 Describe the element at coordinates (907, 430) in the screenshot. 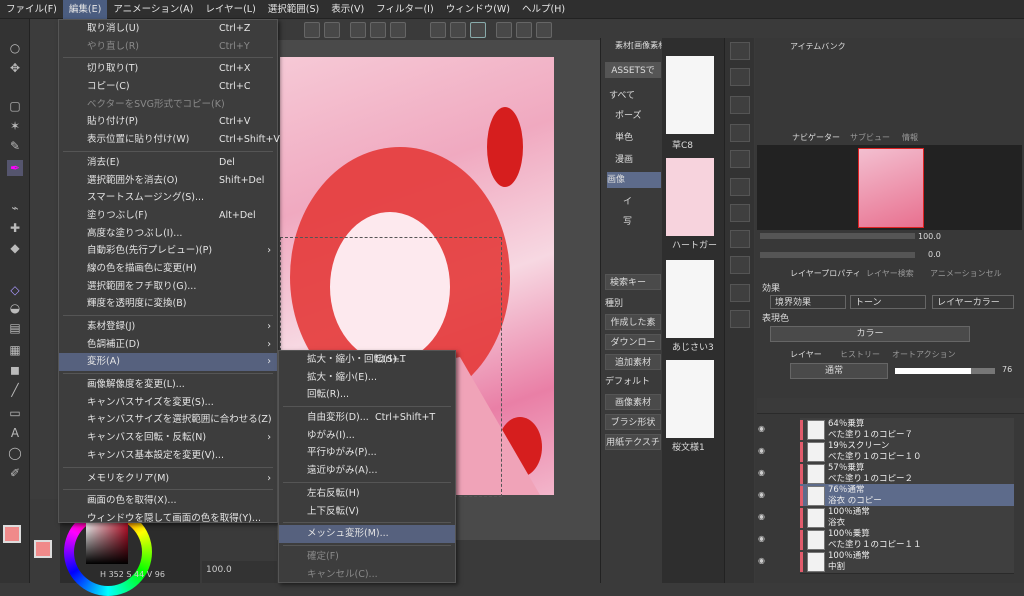

I see `layer-row: 64％乗算 べた塗り１のコピー７` at that location.